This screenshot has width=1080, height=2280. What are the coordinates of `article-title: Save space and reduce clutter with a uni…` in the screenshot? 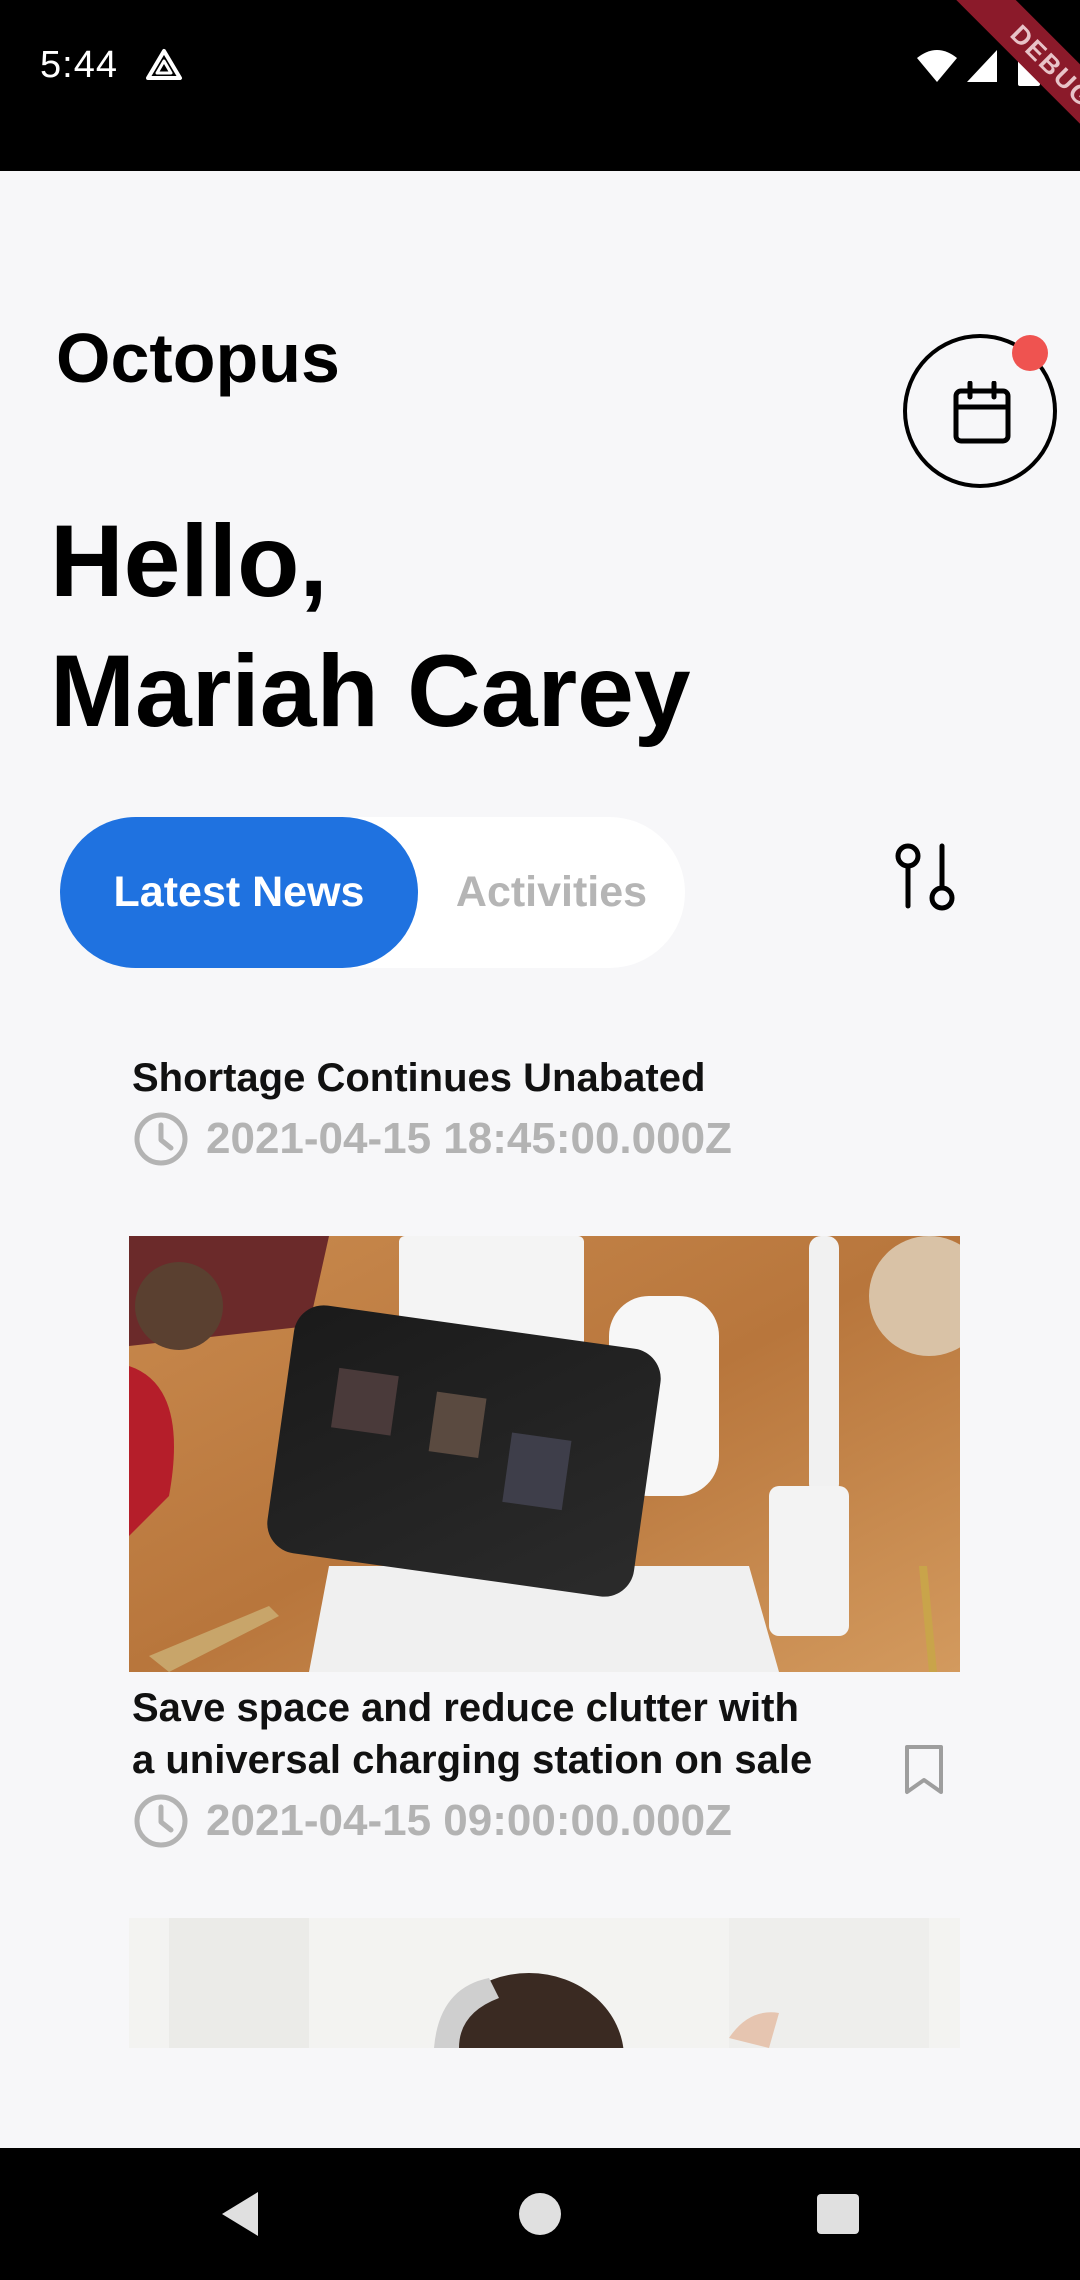 It's located at (472, 1734).